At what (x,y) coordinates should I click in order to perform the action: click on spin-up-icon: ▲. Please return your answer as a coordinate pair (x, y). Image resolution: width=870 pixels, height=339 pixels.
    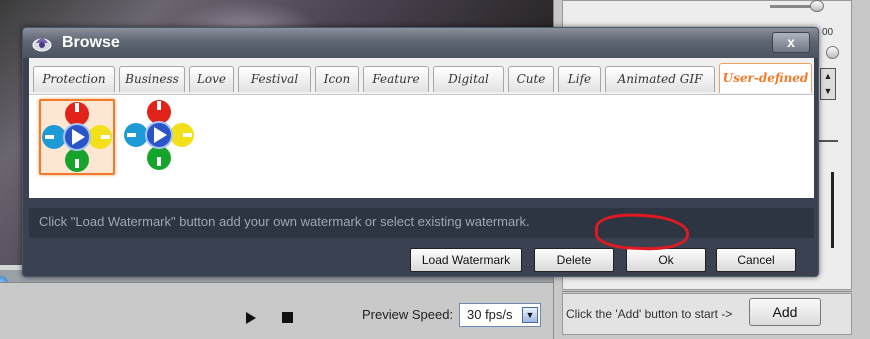
    Looking at the image, I should click on (828, 76).